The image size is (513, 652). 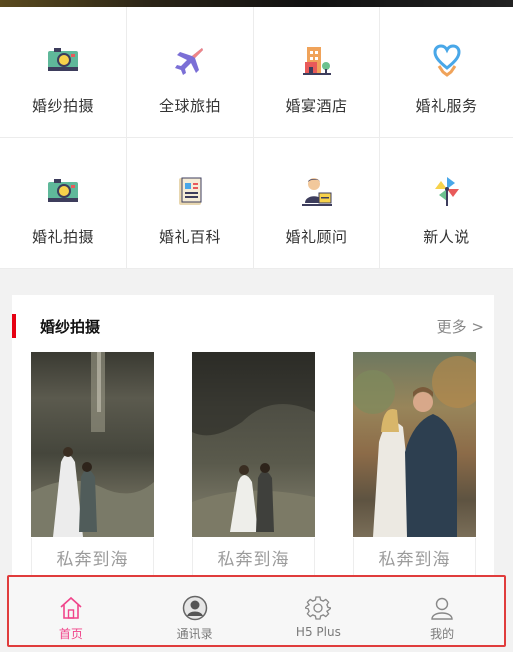 What do you see at coordinates (70, 327) in the screenshot?
I see `section-title: 婚纱拍摄` at bounding box center [70, 327].